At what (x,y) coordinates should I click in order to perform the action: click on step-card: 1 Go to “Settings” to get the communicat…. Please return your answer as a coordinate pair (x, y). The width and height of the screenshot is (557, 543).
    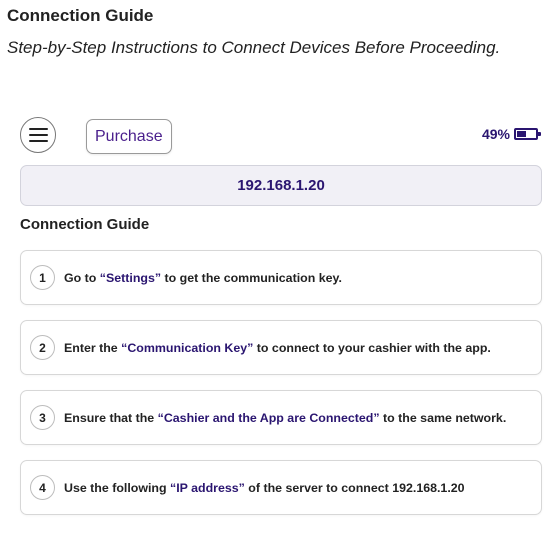
    Looking at the image, I should click on (281, 277).